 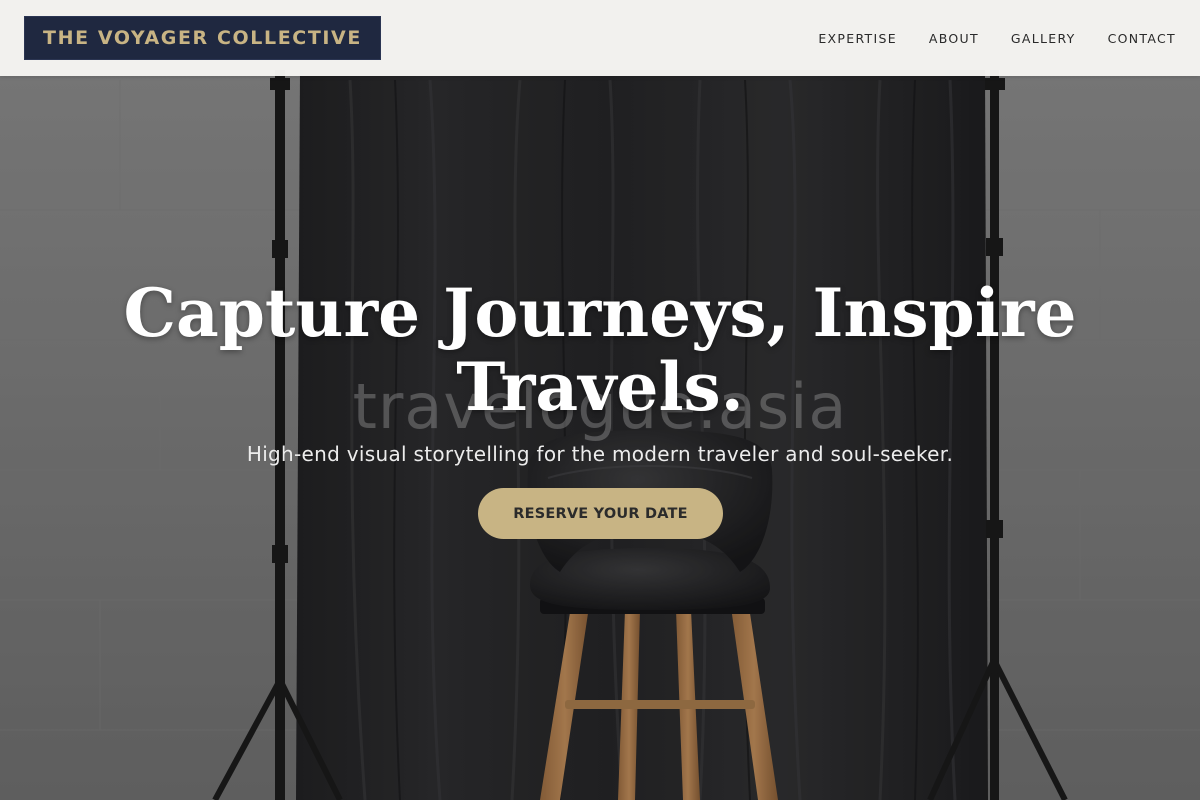 I want to click on nav-link-expertise: EXPERTISE, so click(x=857, y=38).